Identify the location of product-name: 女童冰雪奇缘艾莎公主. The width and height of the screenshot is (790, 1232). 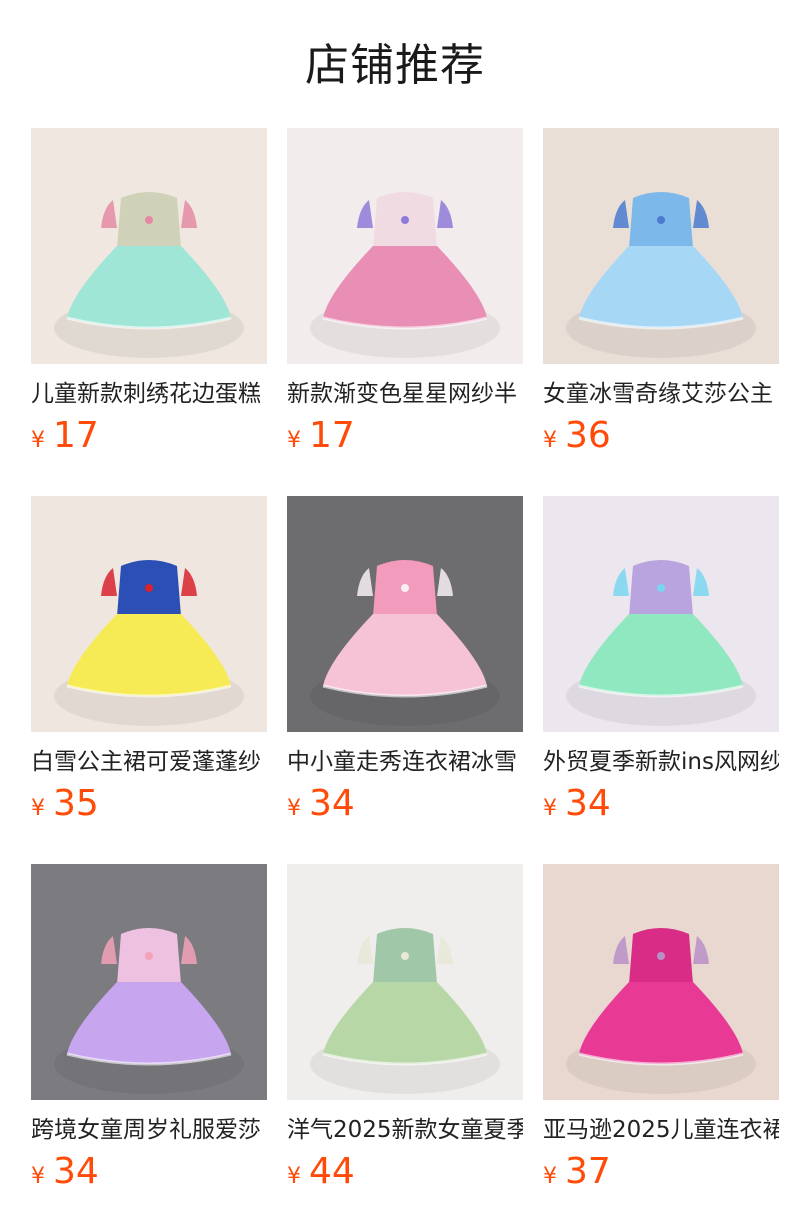
(661, 394).